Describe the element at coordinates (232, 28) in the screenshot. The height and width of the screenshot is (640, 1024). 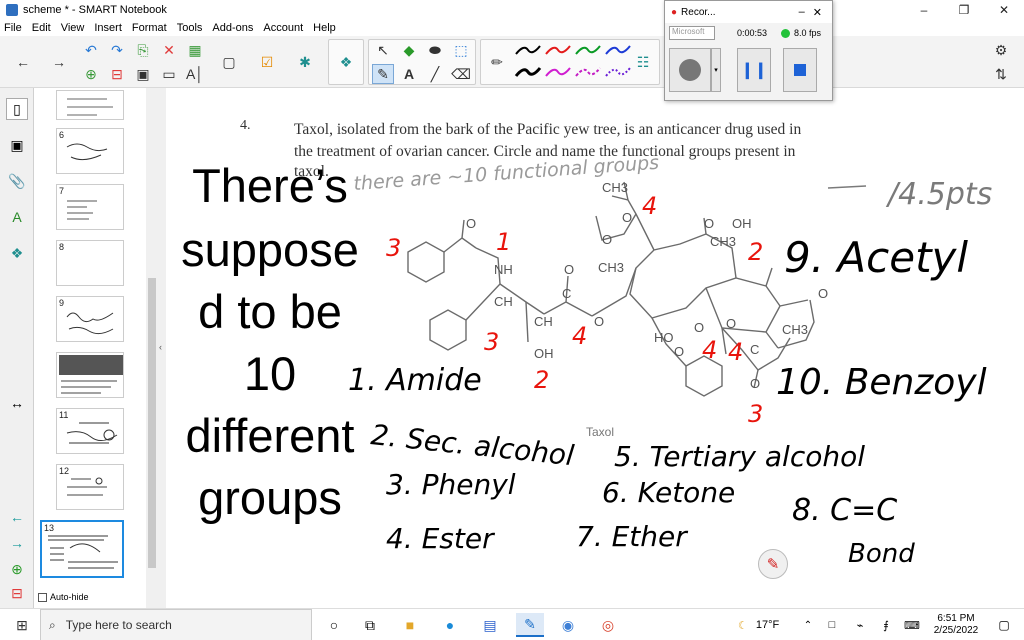
I see `menu-addons: Add-ons` at that location.